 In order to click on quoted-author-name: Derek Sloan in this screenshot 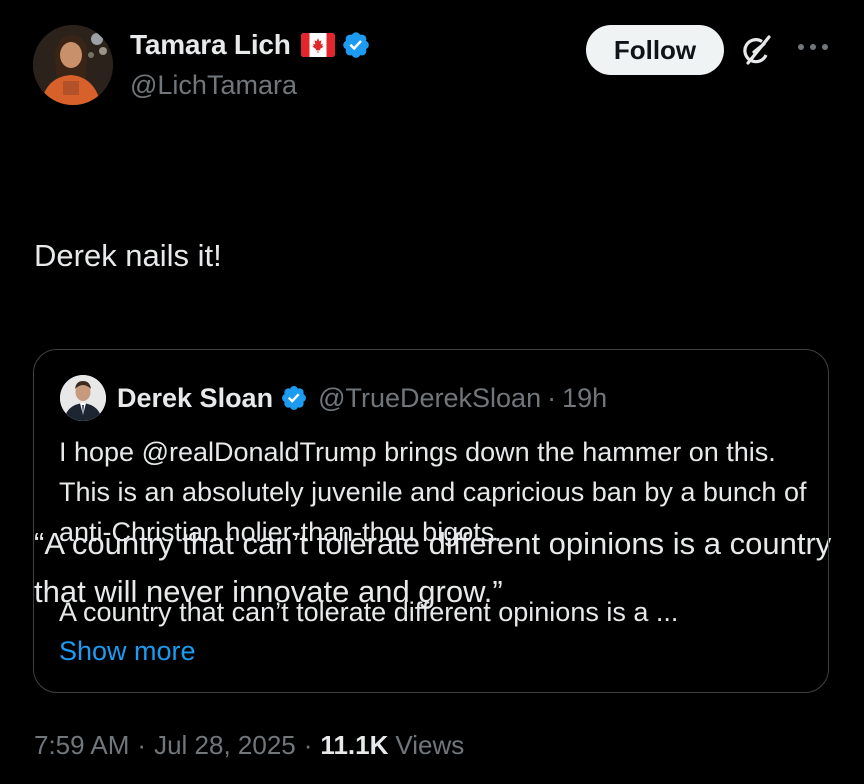, I will do `click(195, 398)`.